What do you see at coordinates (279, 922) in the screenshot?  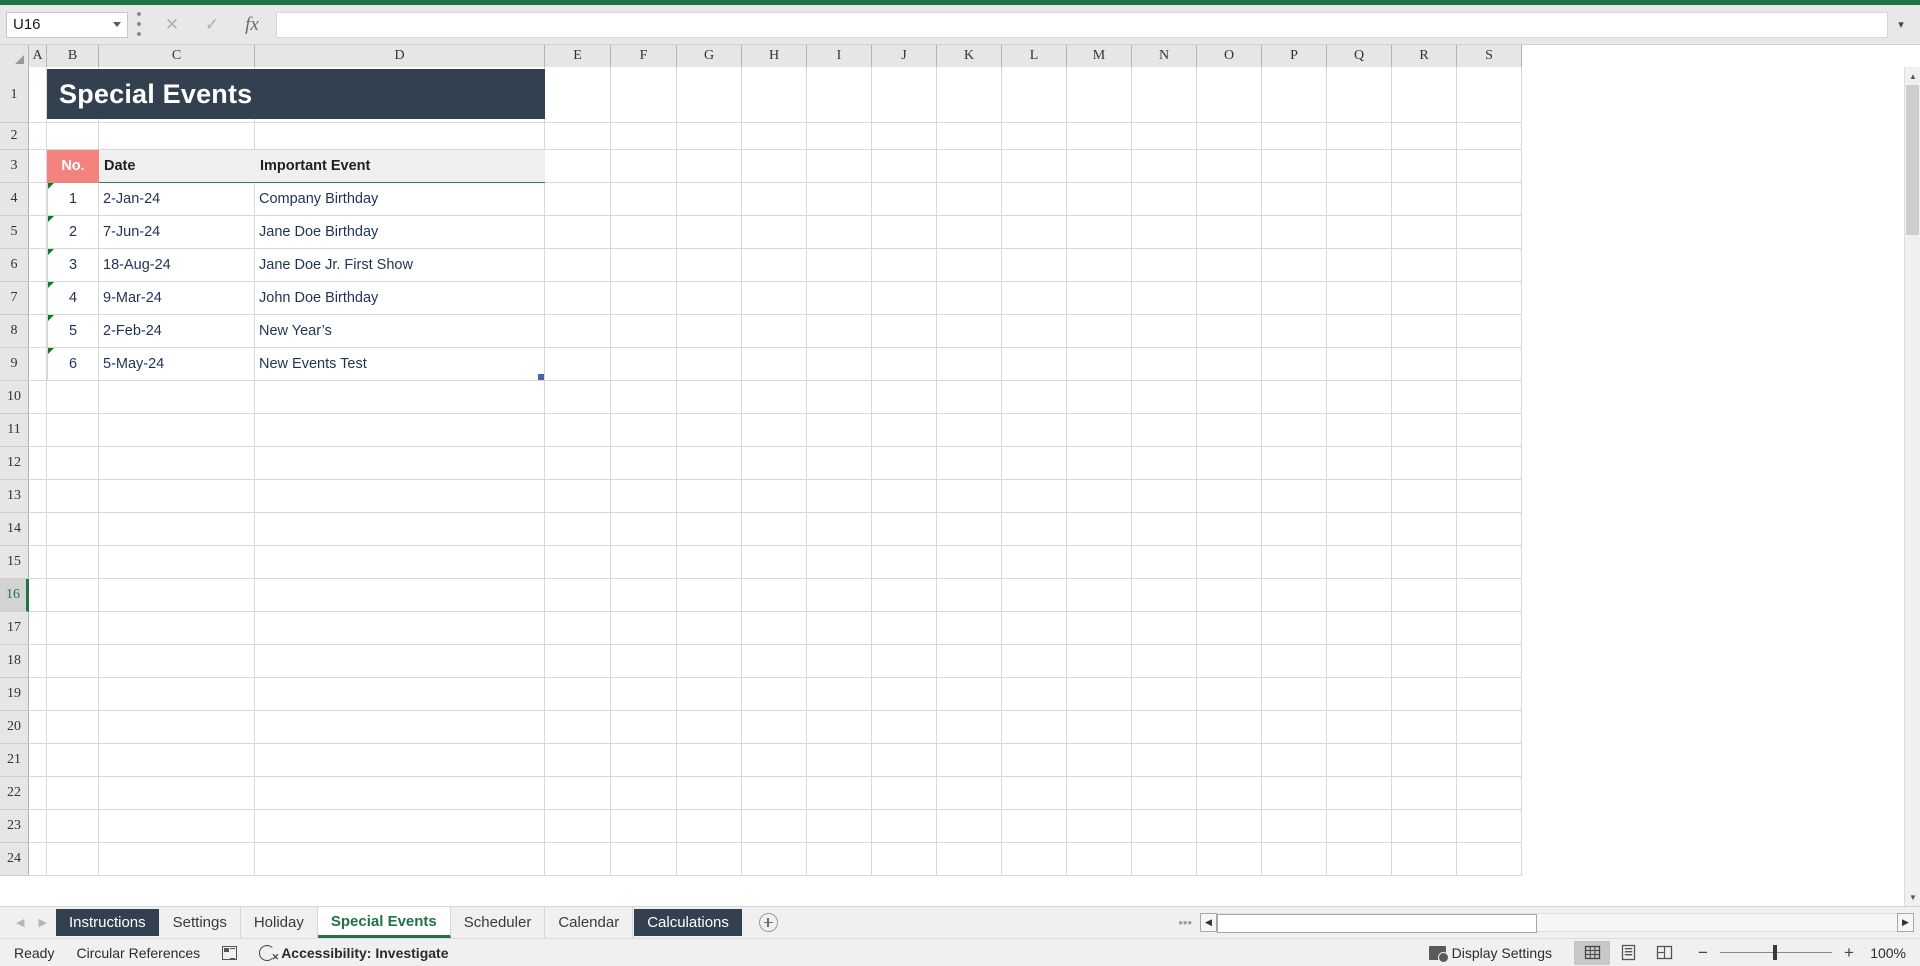 I see `sheet-tab-holiday: Holiday` at bounding box center [279, 922].